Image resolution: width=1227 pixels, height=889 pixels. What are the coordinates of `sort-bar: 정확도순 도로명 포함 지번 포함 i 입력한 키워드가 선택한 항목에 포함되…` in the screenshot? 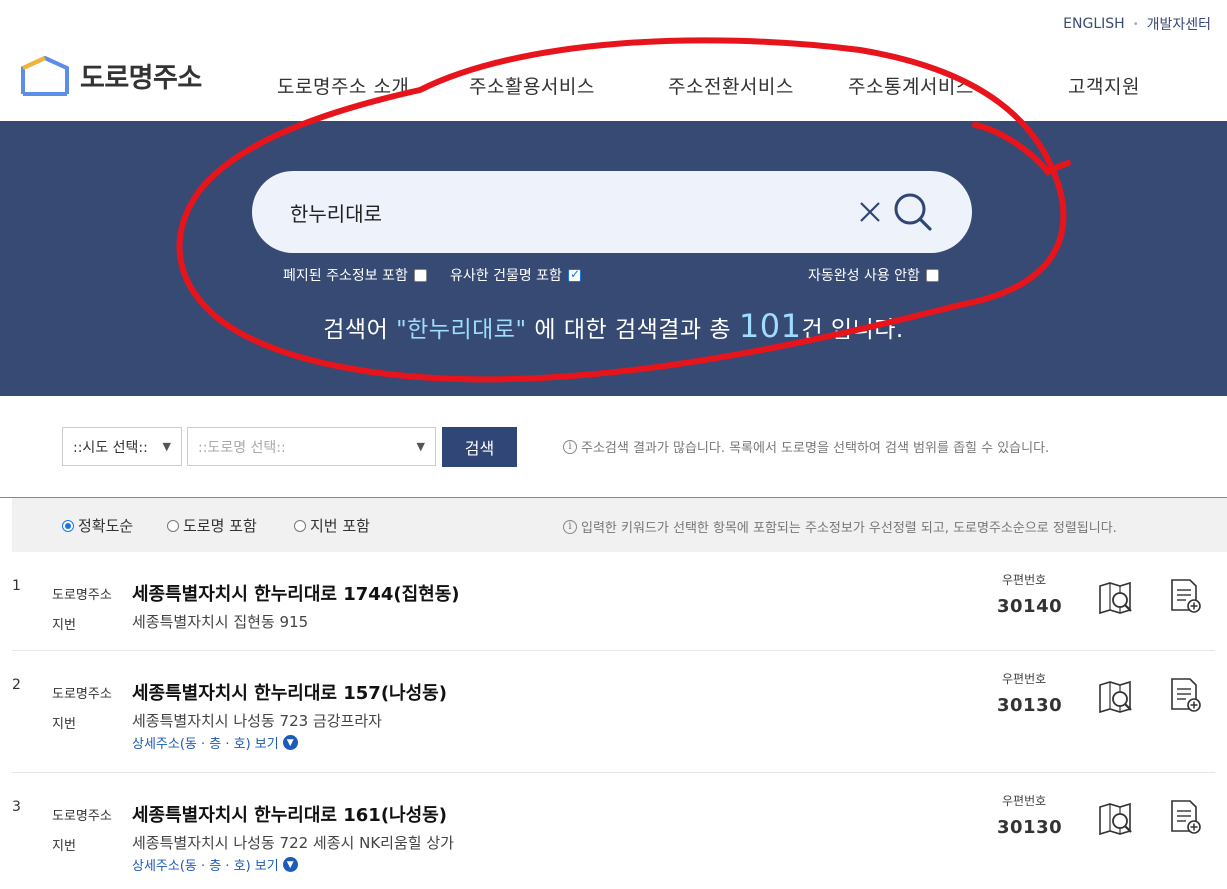 It's located at (619, 525).